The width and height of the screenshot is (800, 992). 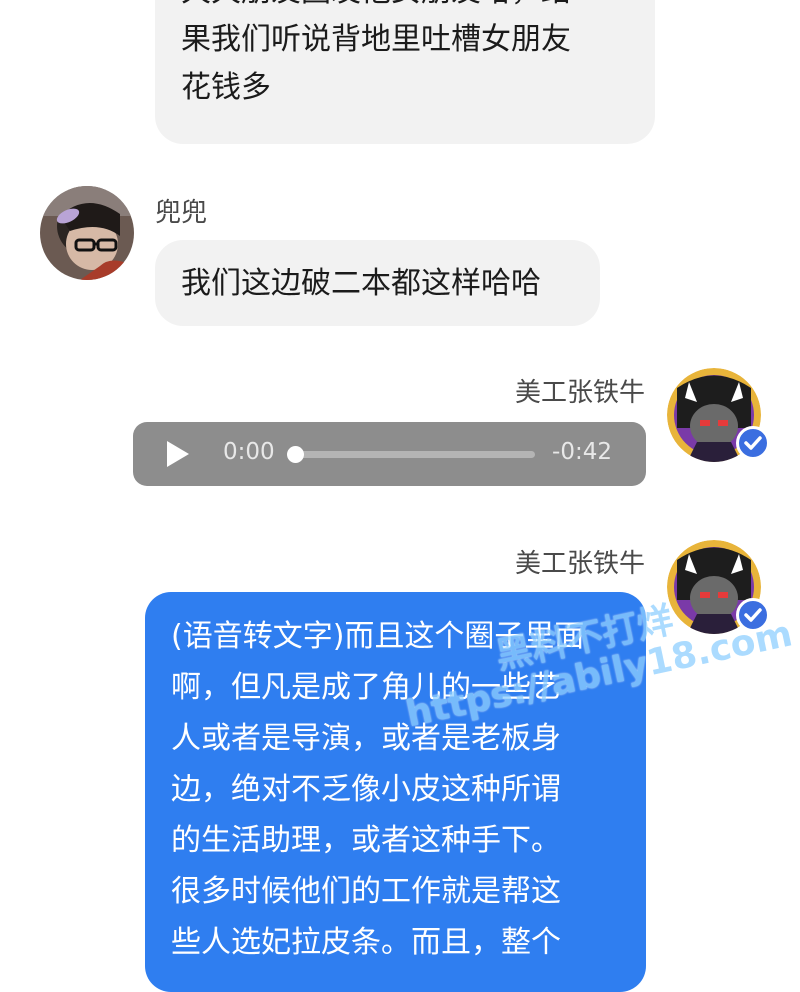 What do you see at coordinates (411, 454) in the screenshot?
I see `audio-progress-track` at bounding box center [411, 454].